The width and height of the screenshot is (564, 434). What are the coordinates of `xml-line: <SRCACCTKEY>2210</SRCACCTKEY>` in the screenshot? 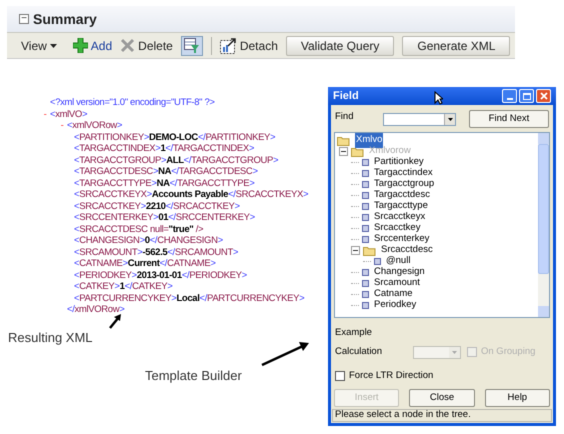 It's located at (157, 206).